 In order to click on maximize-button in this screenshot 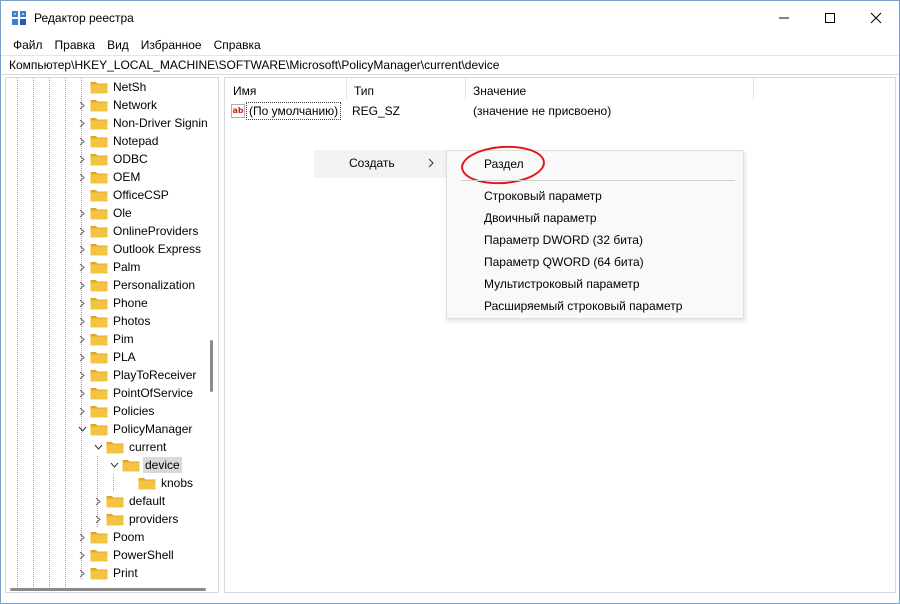, I will do `click(830, 18)`.